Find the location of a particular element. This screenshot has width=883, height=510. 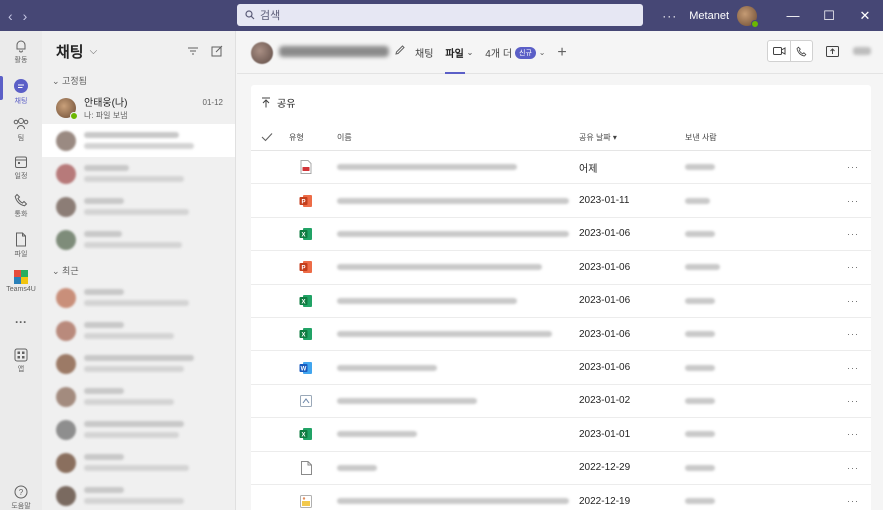

share-screen-button is located at coordinates (832, 51).